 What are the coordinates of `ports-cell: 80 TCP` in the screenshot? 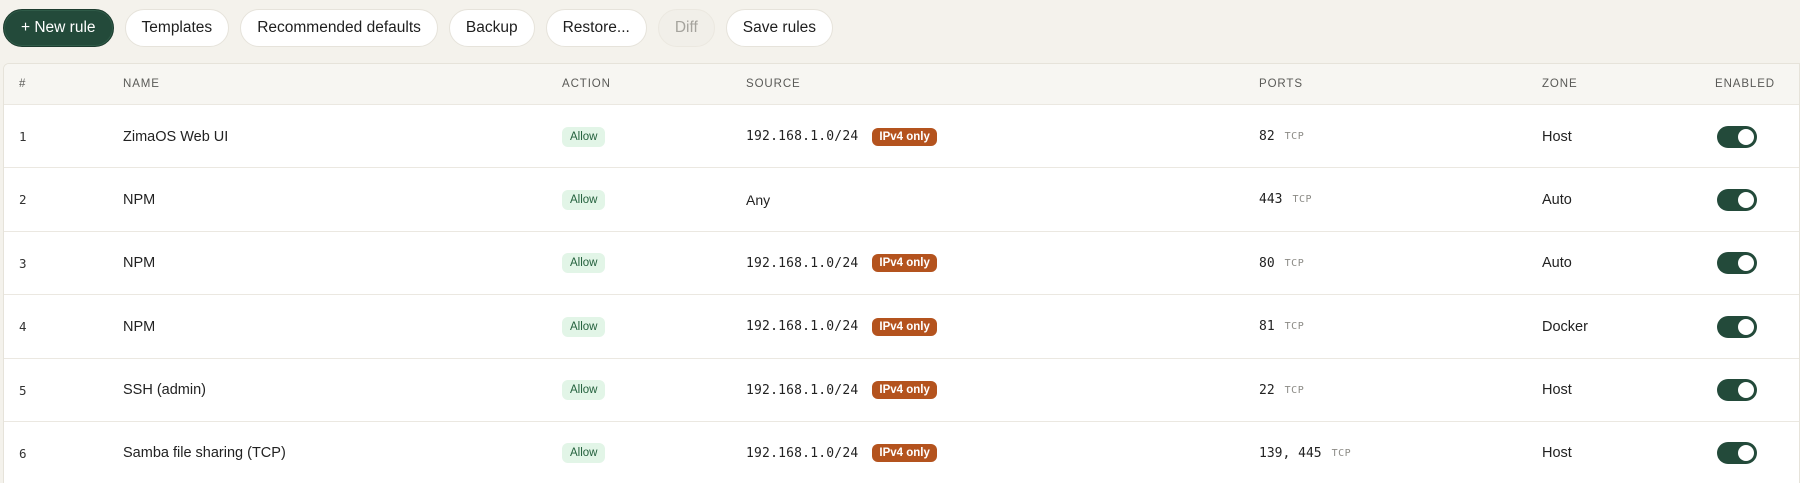 It's located at (1281, 263).